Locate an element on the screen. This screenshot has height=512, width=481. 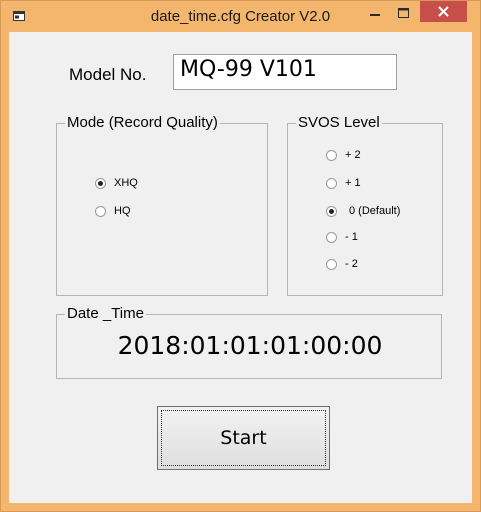
mode-radio-xhq: XHQ is located at coordinates (116, 183).